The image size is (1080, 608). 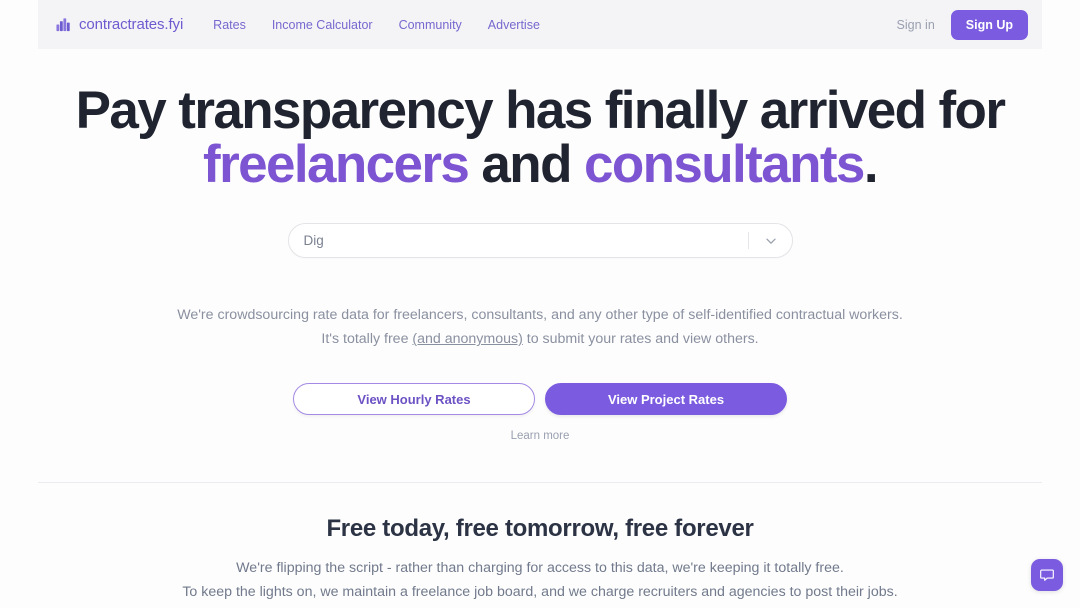 What do you see at coordinates (540, 110) in the screenshot?
I see `headline-line-1: Pay transparency has finally arrived for` at bounding box center [540, 110].